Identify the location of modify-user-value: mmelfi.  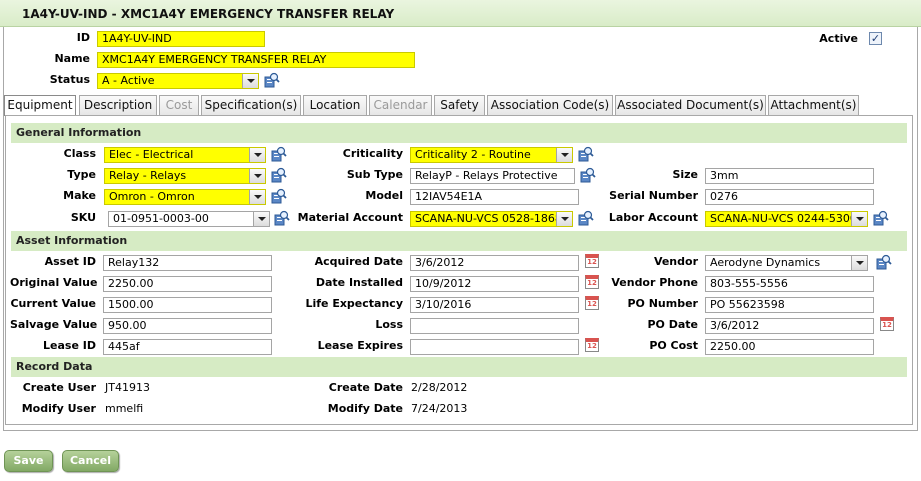
(124, 408).